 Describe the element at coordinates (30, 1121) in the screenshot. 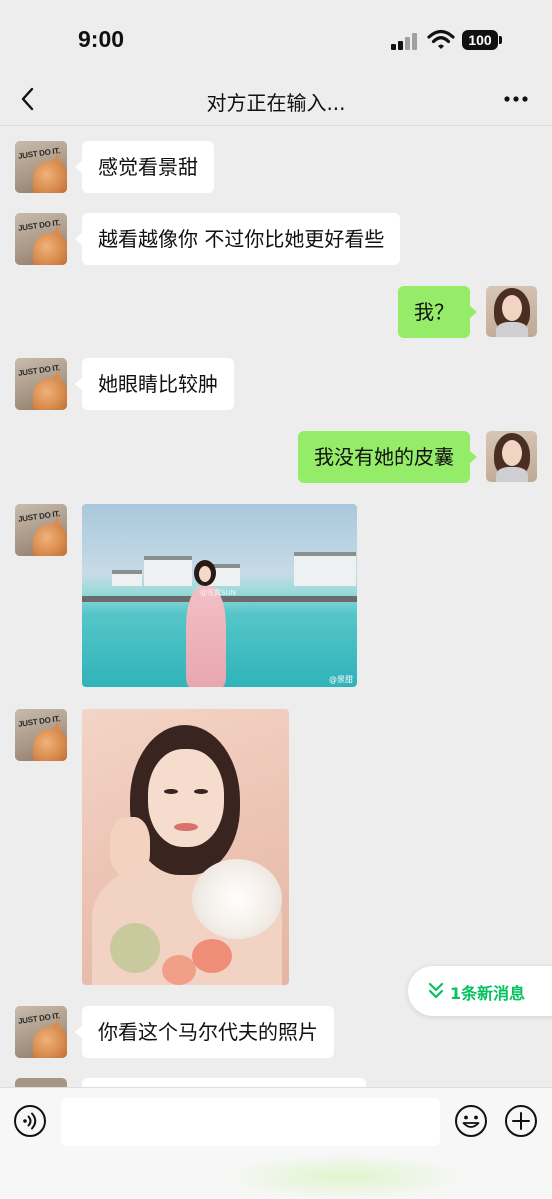

I see `voice-icon` at that location.